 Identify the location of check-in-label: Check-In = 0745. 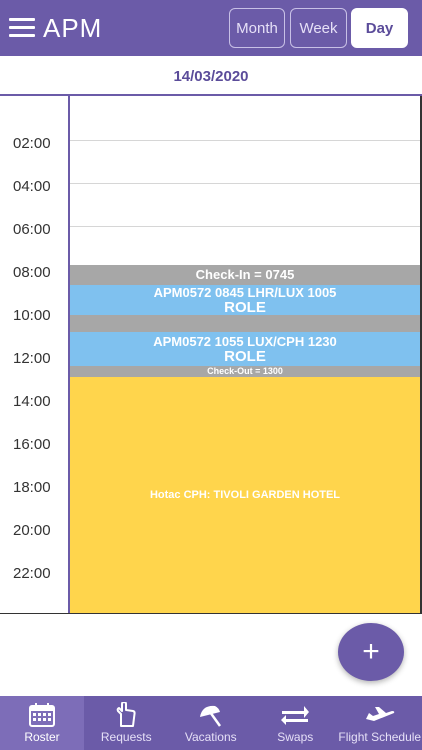
(245, 274).